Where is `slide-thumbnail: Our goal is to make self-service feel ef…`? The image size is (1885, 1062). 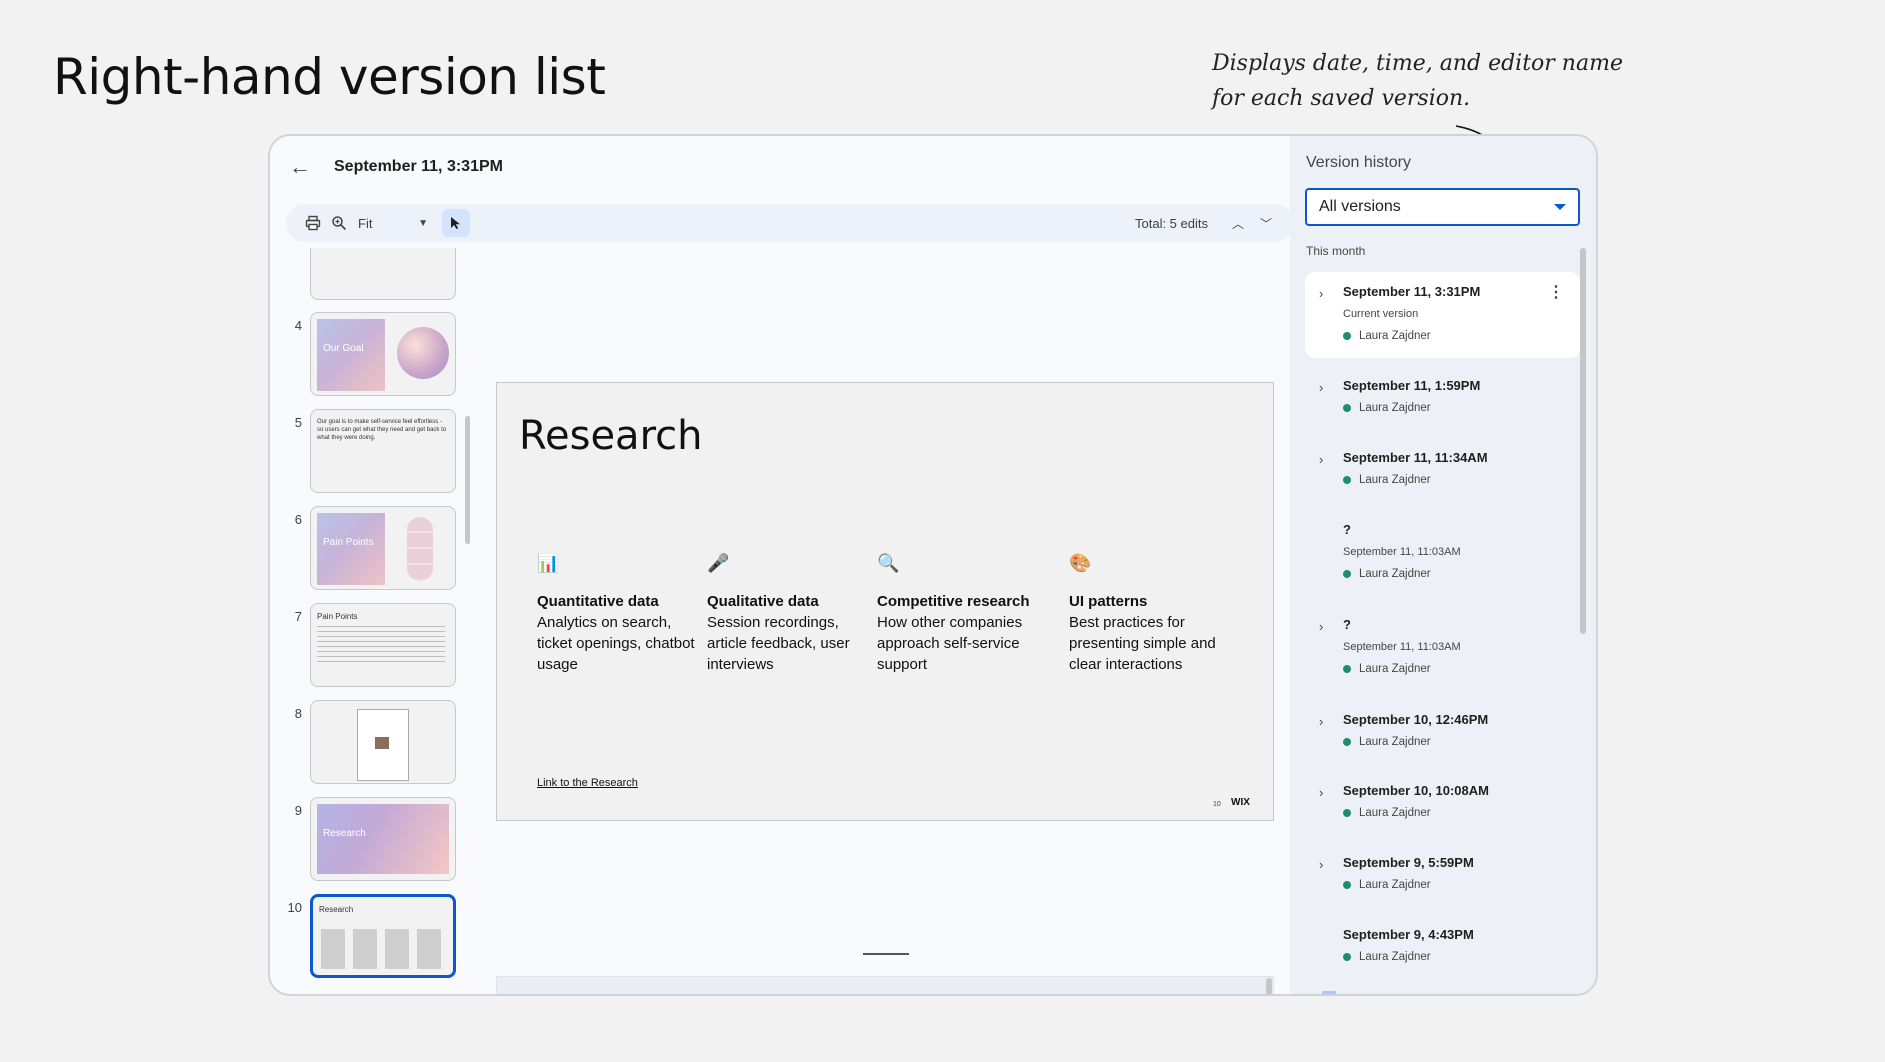 slide-thumbnail: Our goal is to make self-service feel ef… is located at coordinates (383, 451).